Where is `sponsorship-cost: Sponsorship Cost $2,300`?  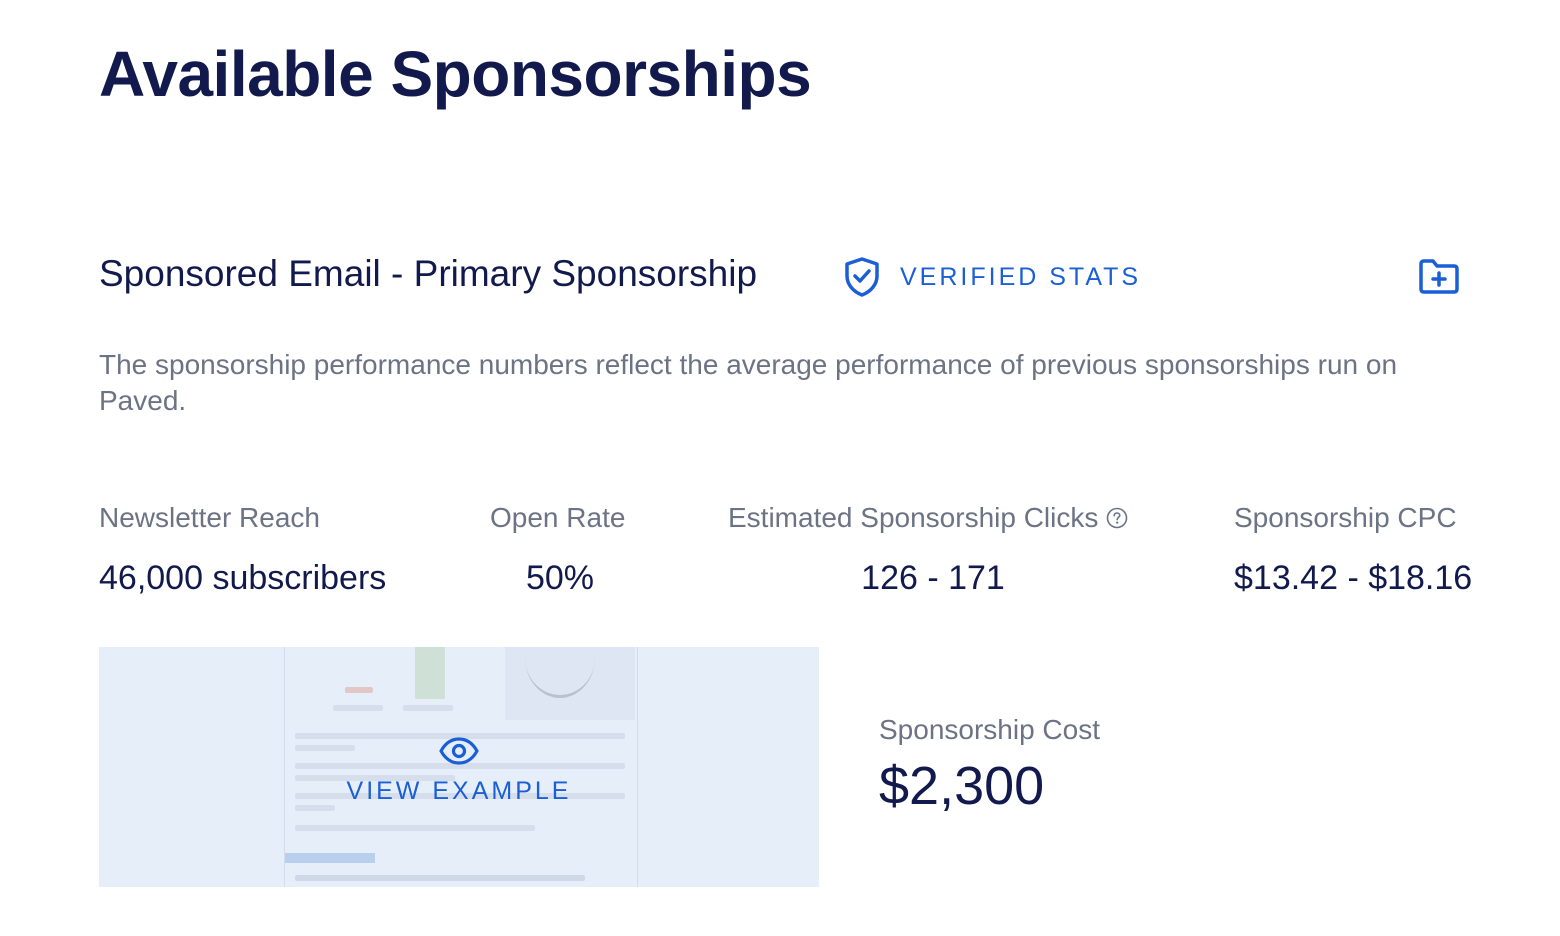 sponsorship-cost: Sponsorship Cost $2,300 is located at coordinates (989, 764).